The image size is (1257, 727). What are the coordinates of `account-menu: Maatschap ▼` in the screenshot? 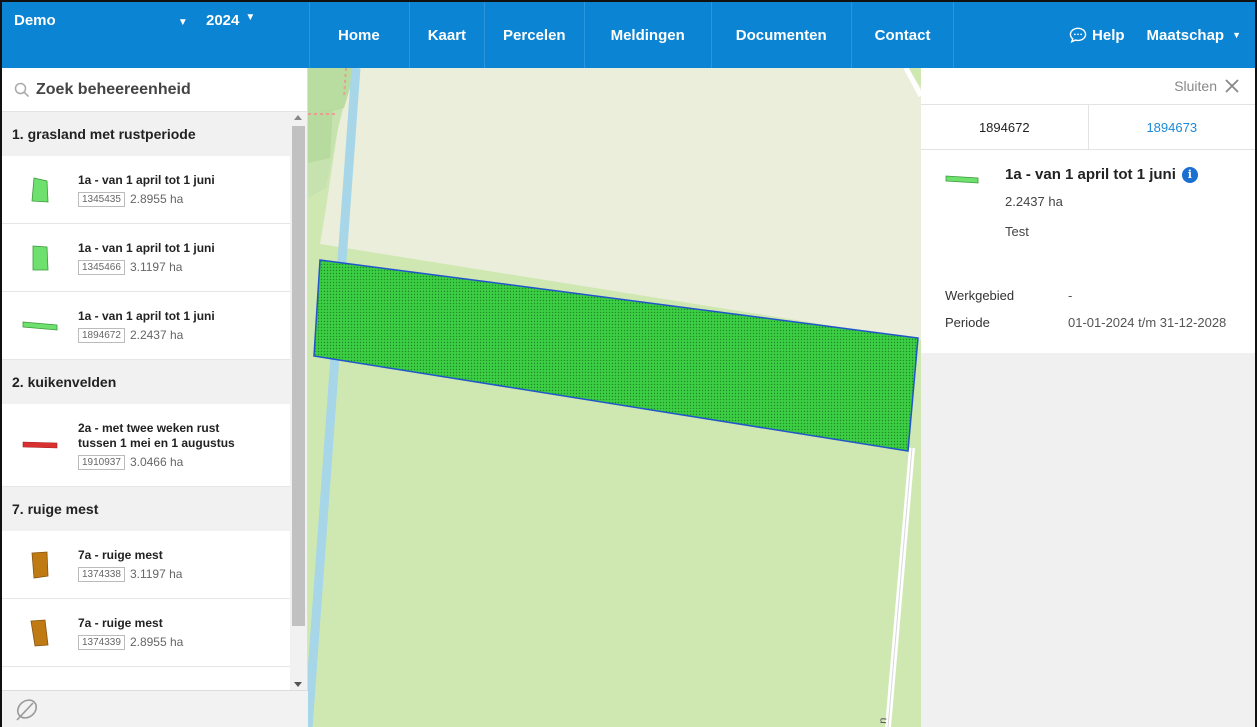 It's located at (1194, 35).